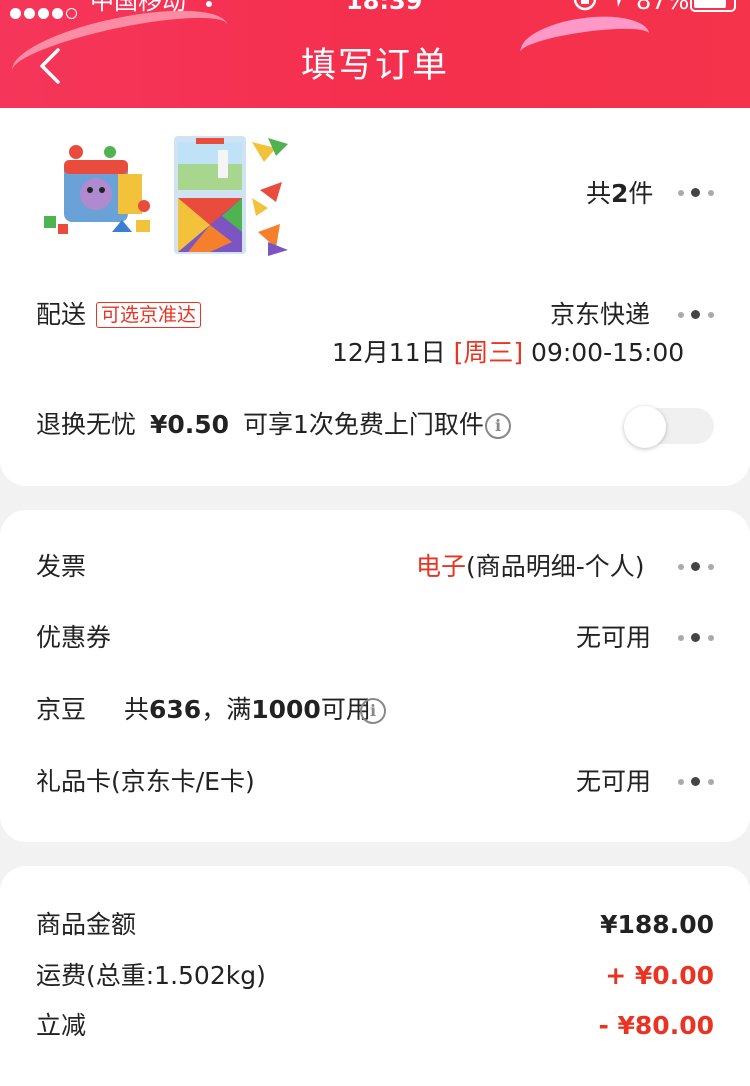  What do you see at coordinates (138, 7) in the screenshot?
I see `carrier-name: 中国移动` at bounding box center [138, 7].